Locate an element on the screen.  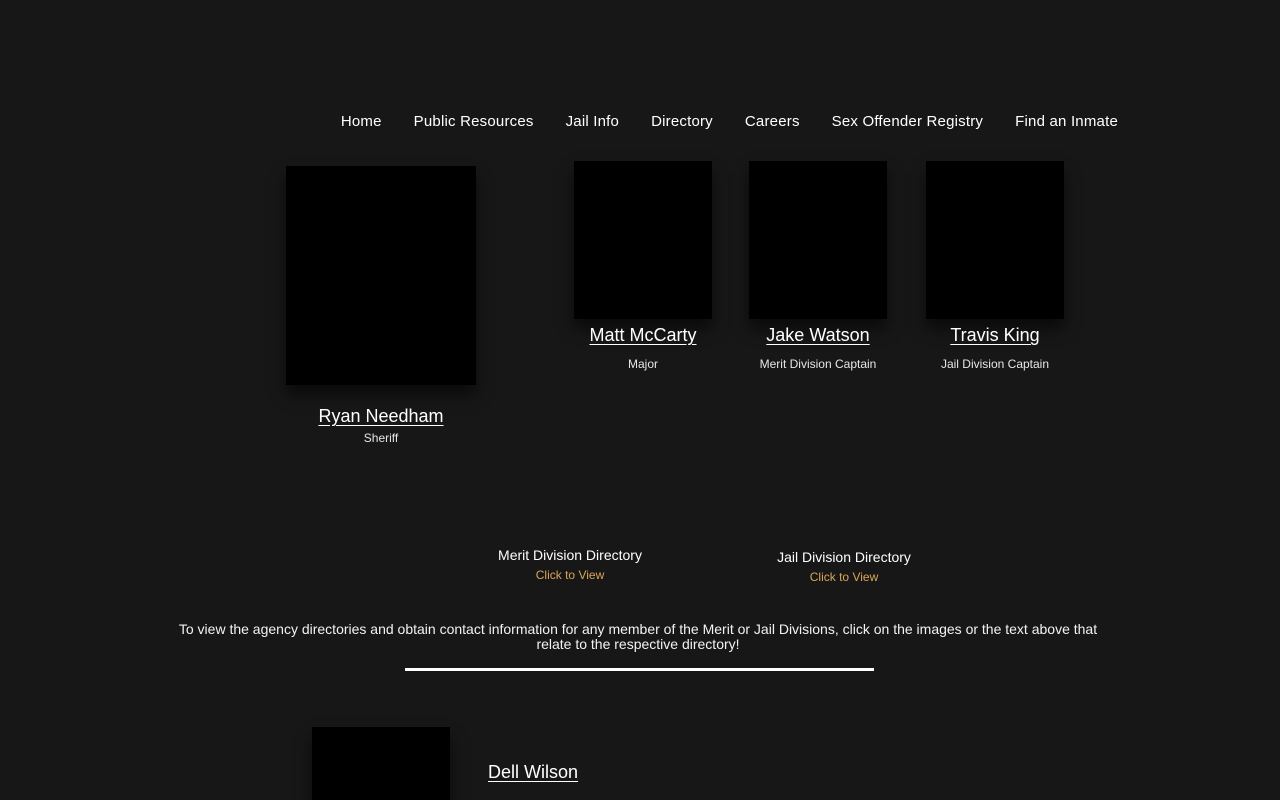
merit-captain-photo is located at coordinates (818, 240).